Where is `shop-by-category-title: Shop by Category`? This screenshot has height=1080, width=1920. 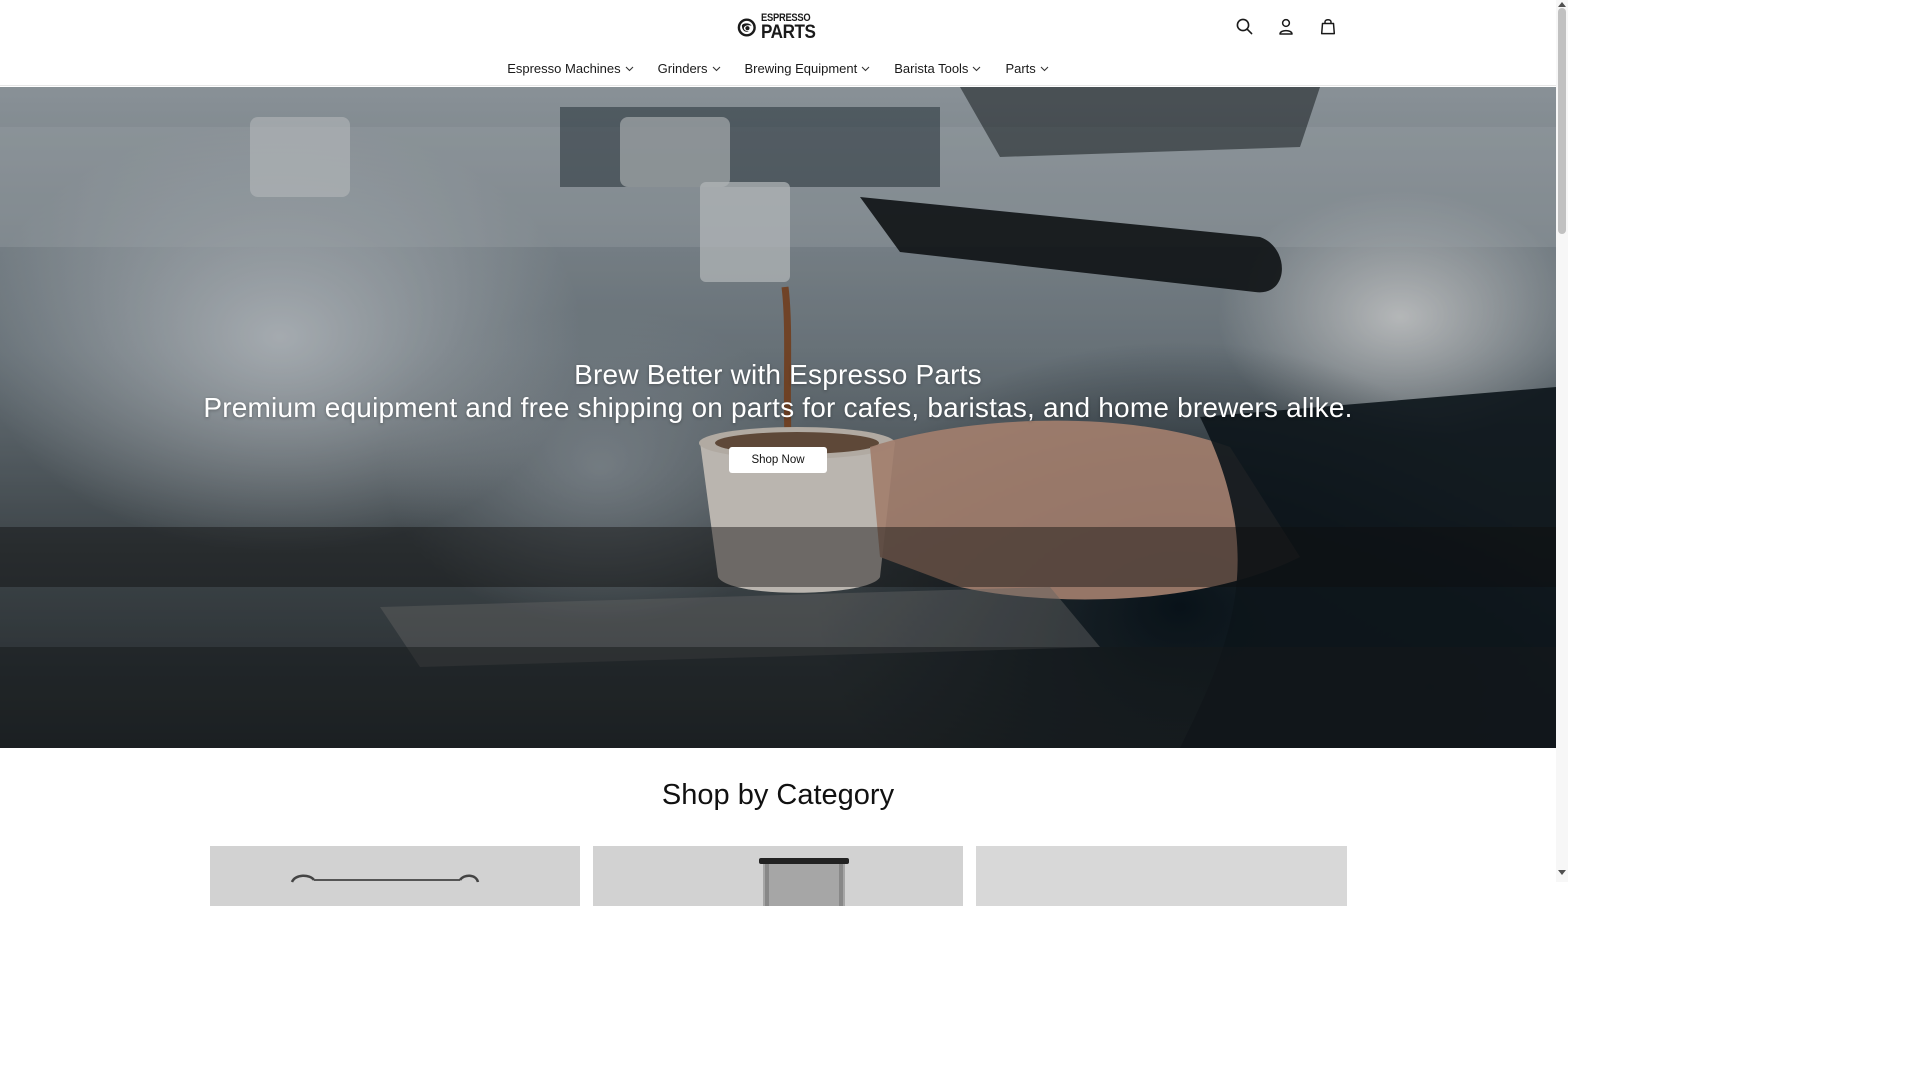
shop-by-category-title: Shop by Category is located at coordinates (778, 795).